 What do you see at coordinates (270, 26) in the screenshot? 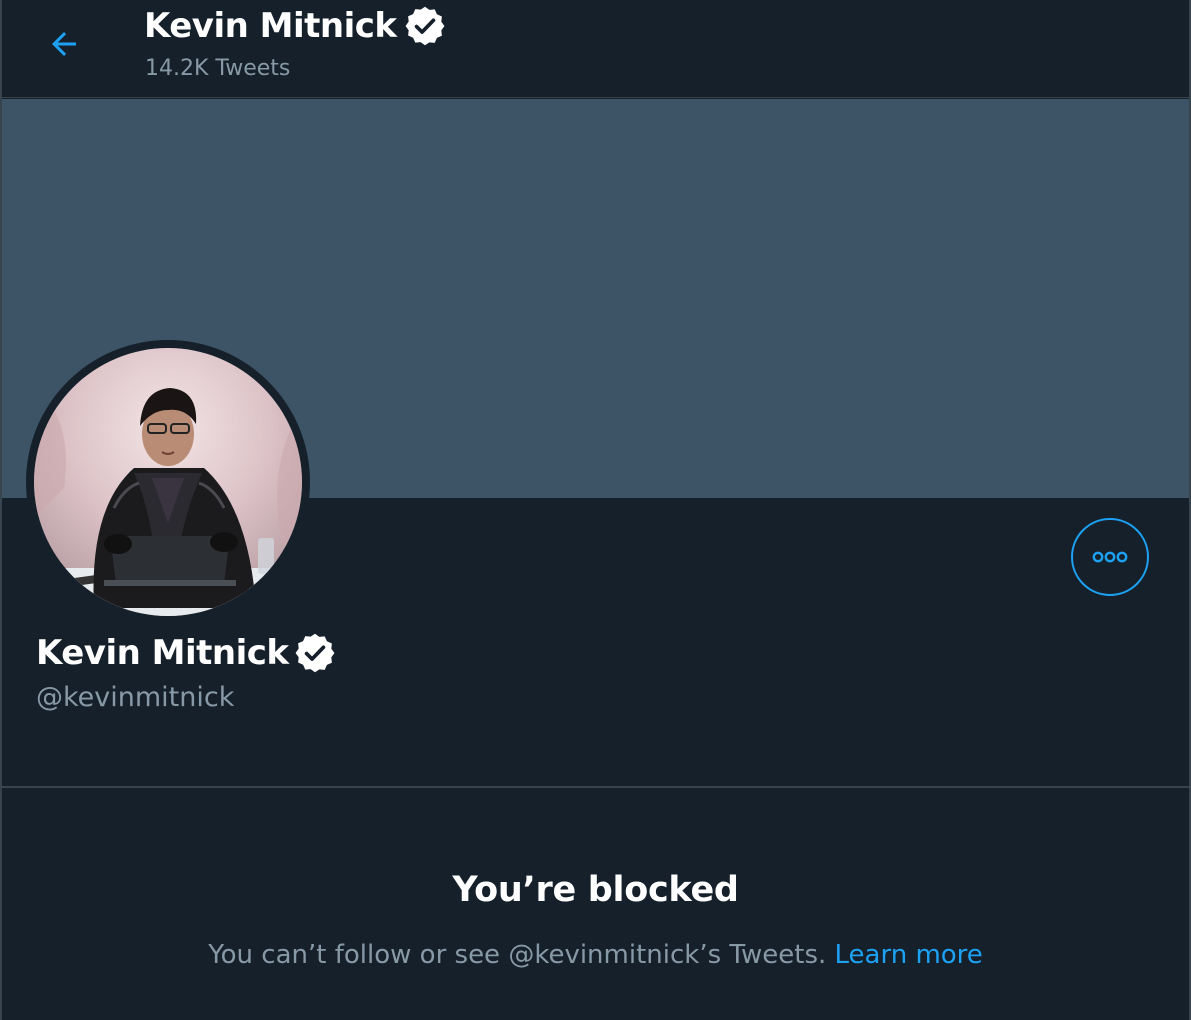
I see `header-name: Kevin Mitnick` at bounding box center [270, 26].